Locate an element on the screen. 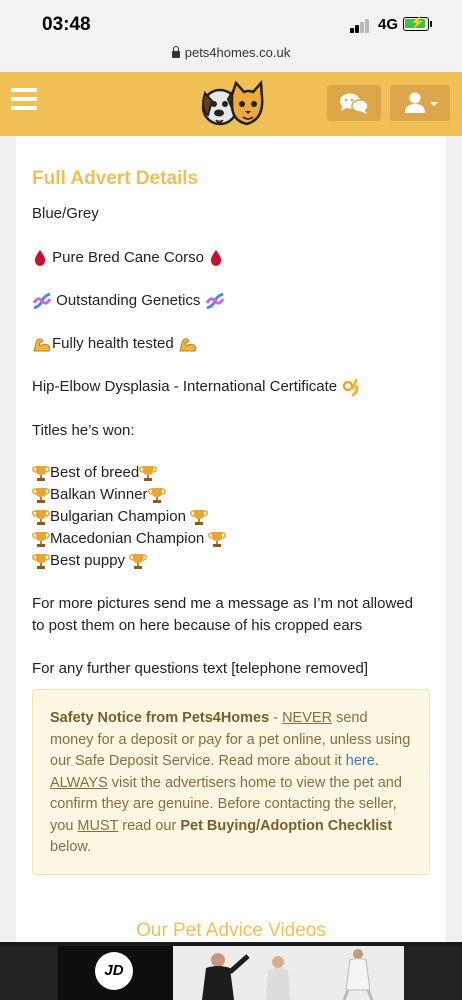 This screenshot has height=1000, width=462. notice-text-4: read our is located at coordinates (149, 825).